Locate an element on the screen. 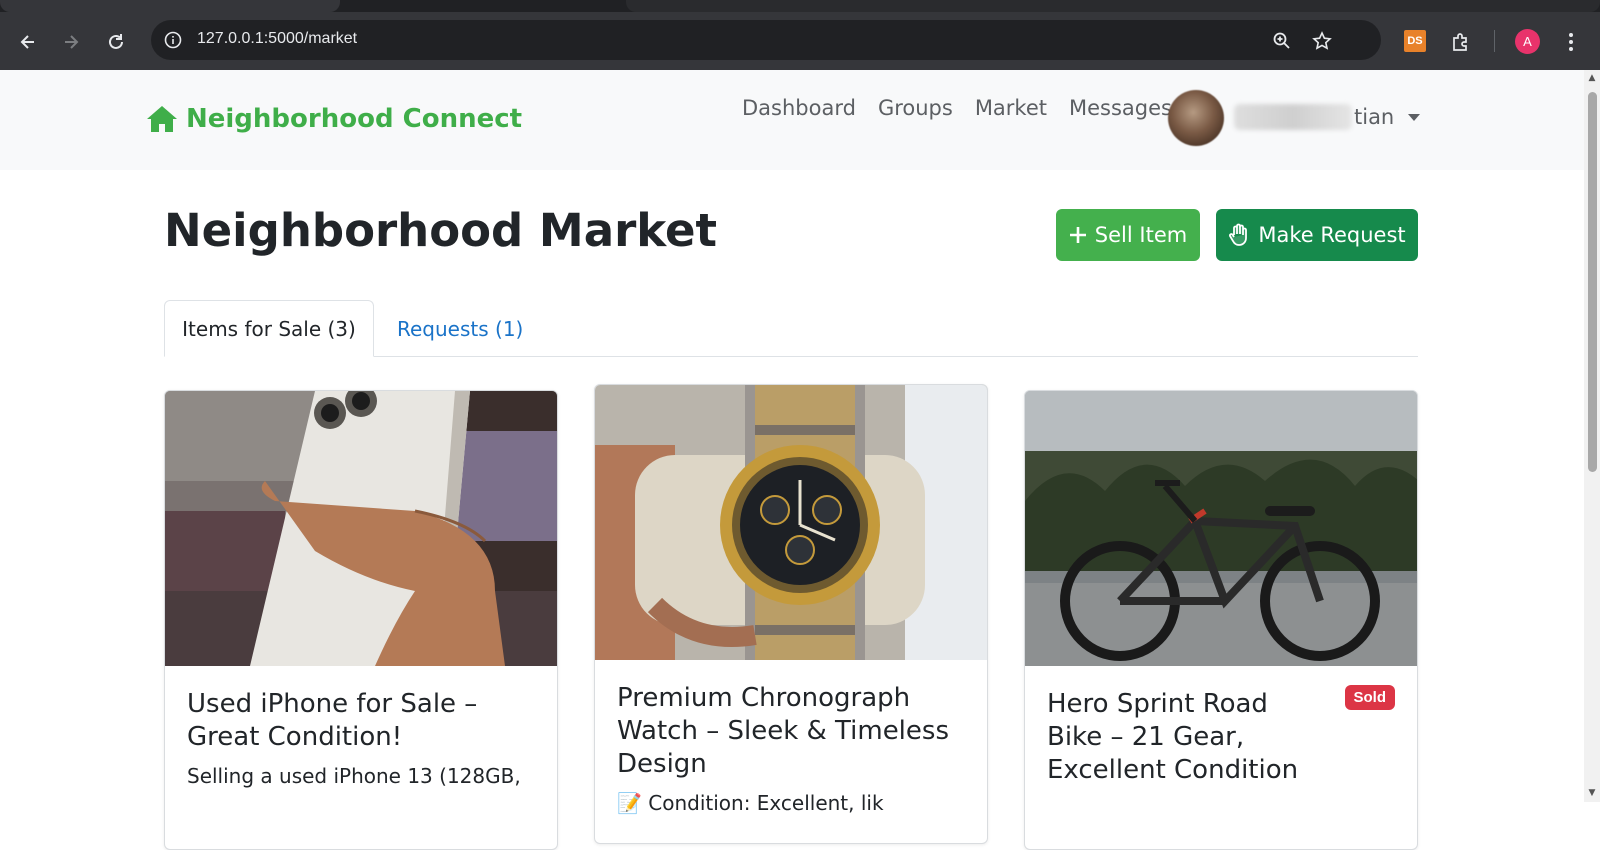 The height and width of the screenshot is (850, 1600). watch-photo is located at coordinates (791, 522).